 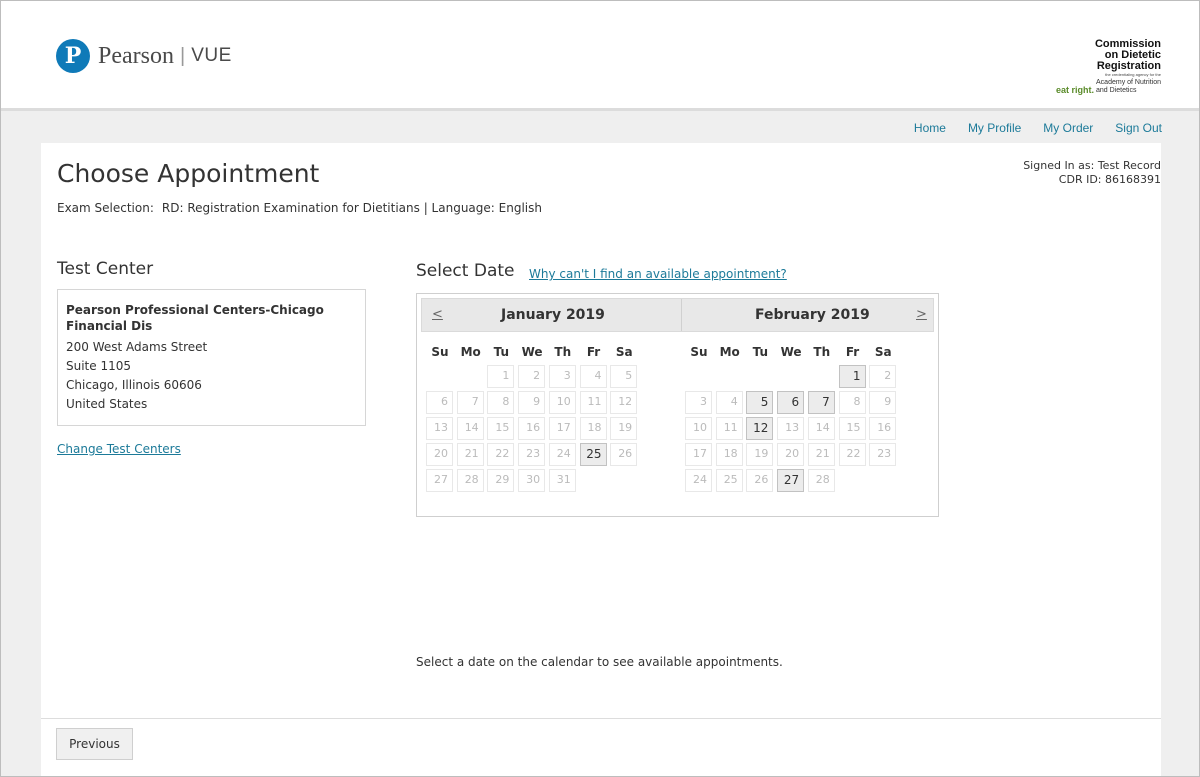 I want to click on calendar-header: < January 2019 February 2019 >, so click(x=677, y=315).